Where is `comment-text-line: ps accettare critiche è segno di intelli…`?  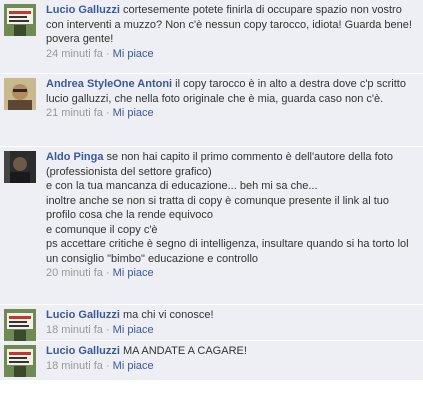
comment-text-line: ps accettare critiche è segno di intelli… is located at coordinates (227, 244).